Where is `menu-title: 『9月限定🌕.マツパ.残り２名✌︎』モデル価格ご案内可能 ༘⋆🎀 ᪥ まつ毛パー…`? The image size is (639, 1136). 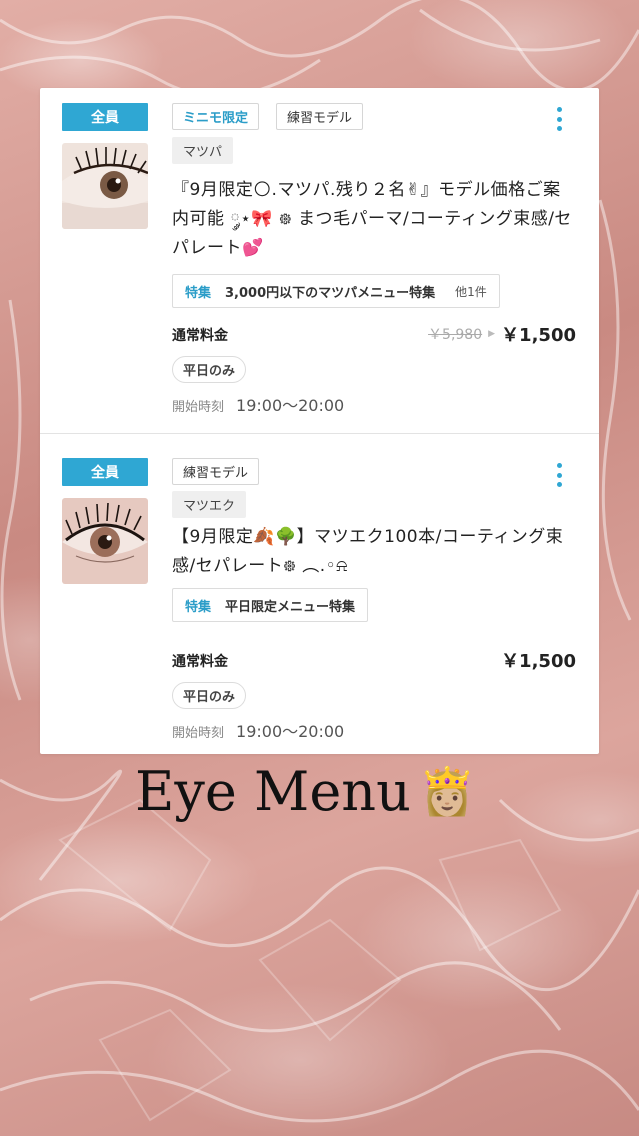
menu-title: 『9月限定🌕.マツパ.残り２名✌︎』モデル価格ご案内可能 ༘⋆🎀 ᪥ まつ毛パー… is located at coordinates (372, 219).